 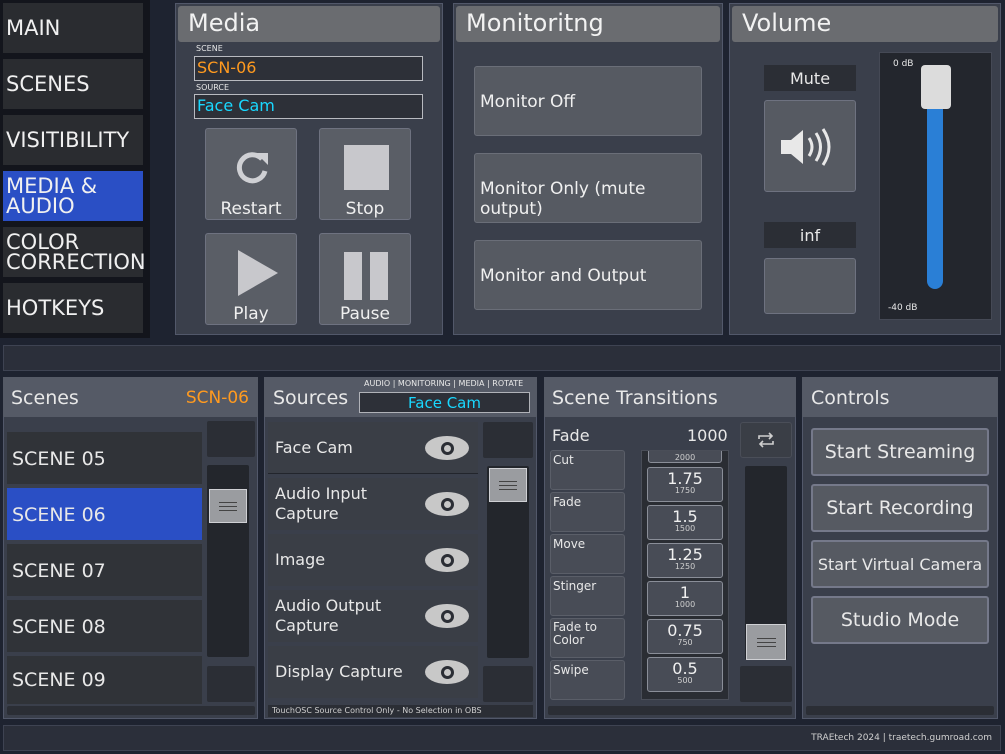 I want to click on sources-selected: Face Cam, so click(x=444, y=402).